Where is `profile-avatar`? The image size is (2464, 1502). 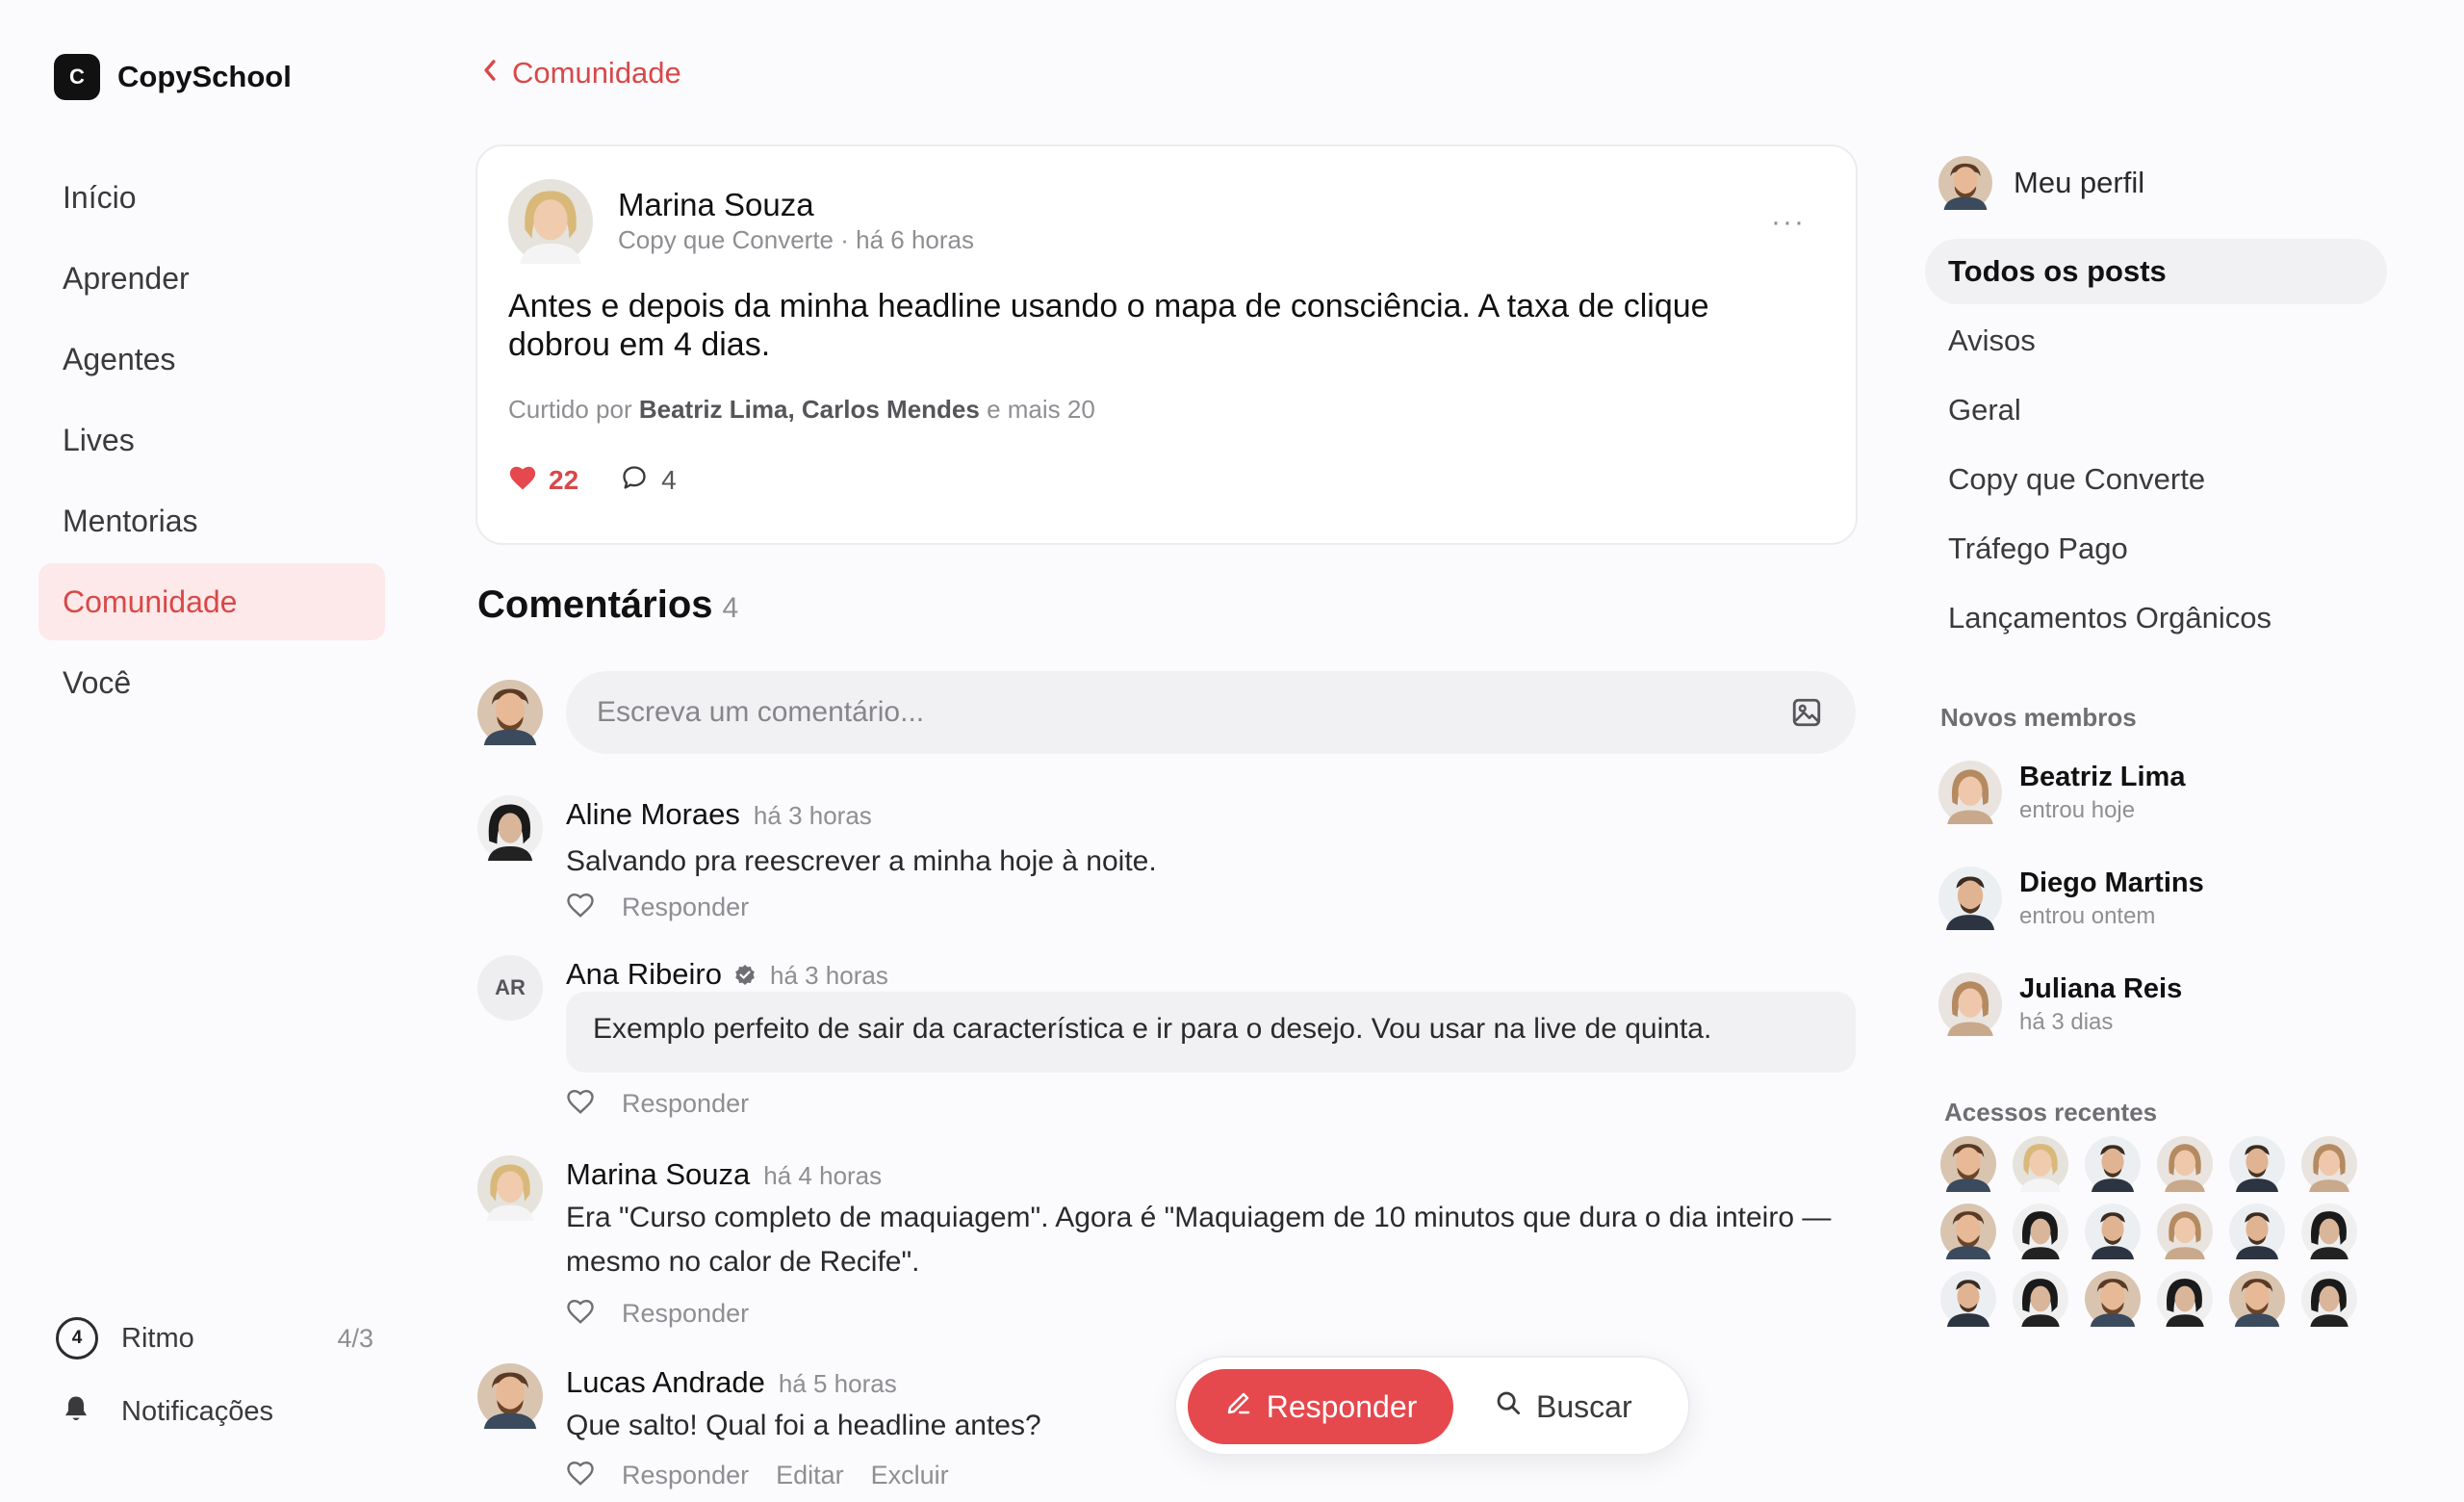
profile-avatar is located at coordinates (1965, 183).